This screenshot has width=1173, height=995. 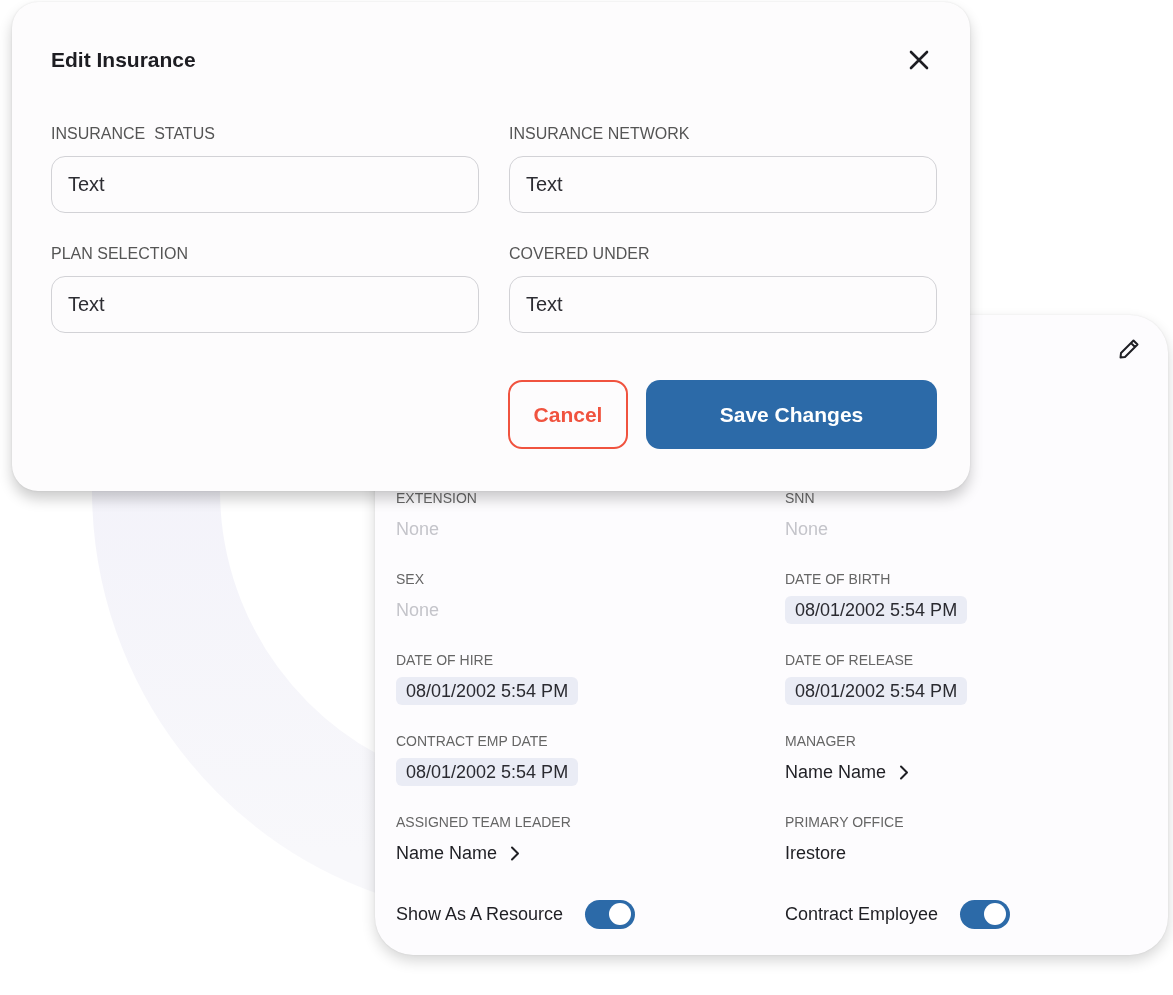 What do you see at coordinates (600, 134) in the screenshot?
I see `field-label: INSURANCE NETWORK` at bounding box center [600, 134].